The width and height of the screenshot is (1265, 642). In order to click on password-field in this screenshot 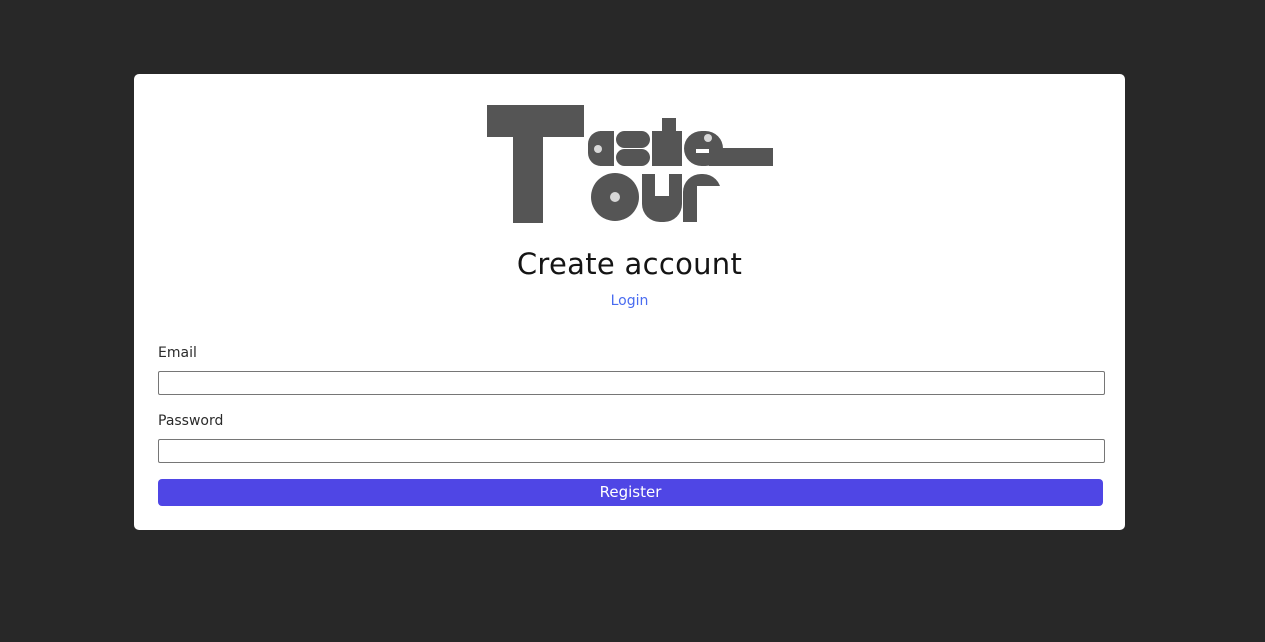, I will do `click(631, 451)`.